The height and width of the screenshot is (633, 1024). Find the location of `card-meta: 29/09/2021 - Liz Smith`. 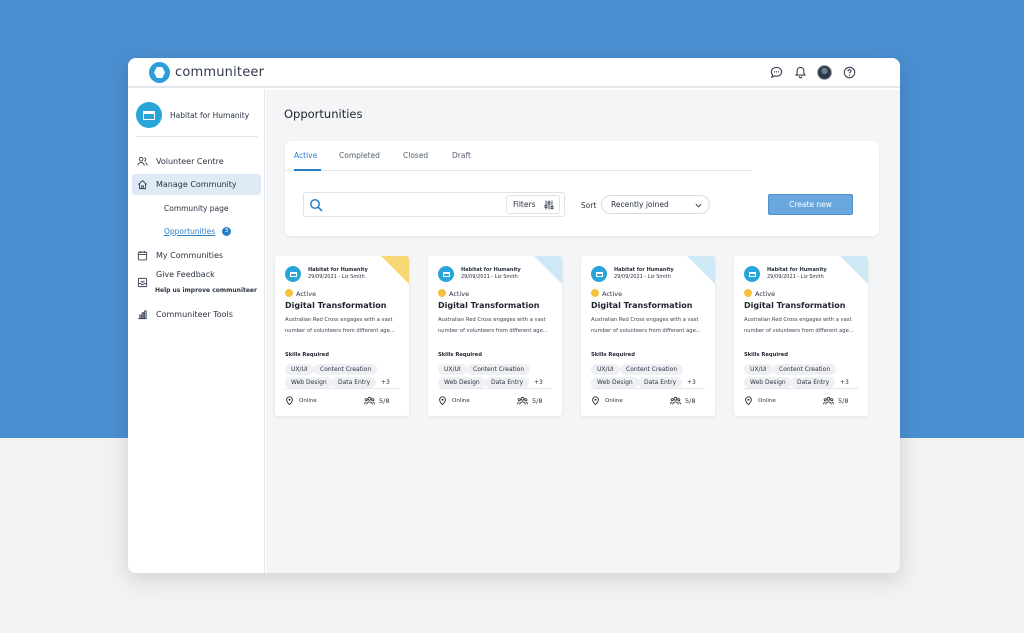

card-meta: 29/09/2021 - Liz Smith is located at coordinates (336, 277).